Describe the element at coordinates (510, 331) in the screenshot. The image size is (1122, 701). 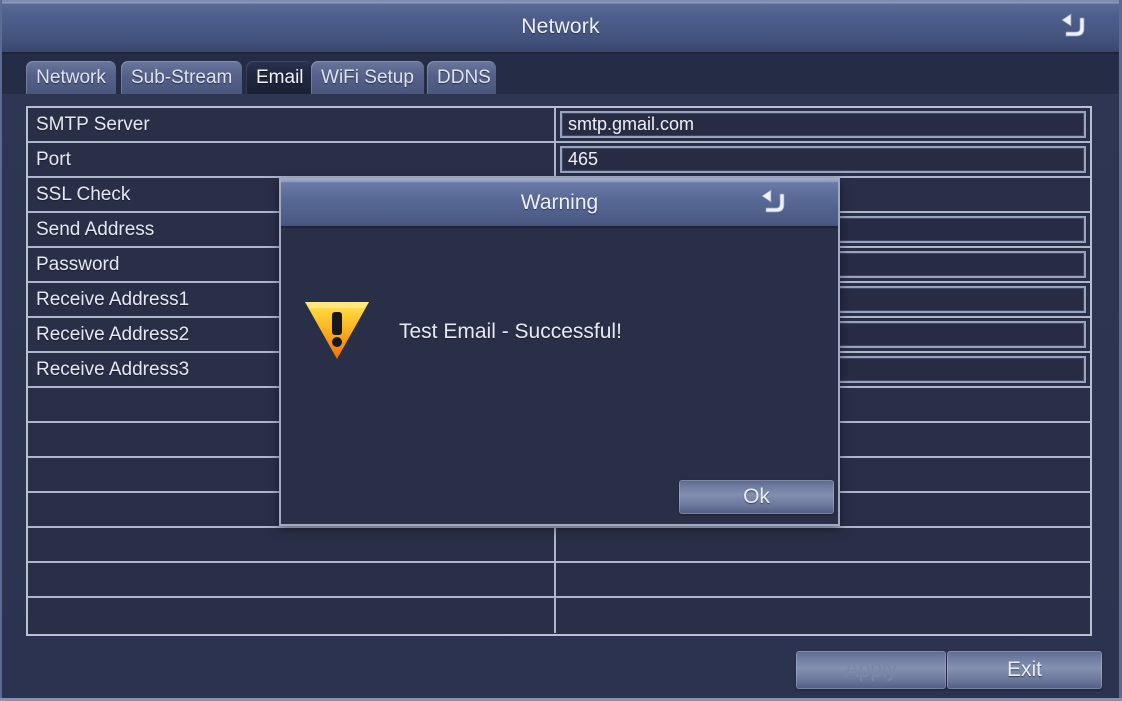
I see `dialog-message: Test Email - Successful!` at that location.